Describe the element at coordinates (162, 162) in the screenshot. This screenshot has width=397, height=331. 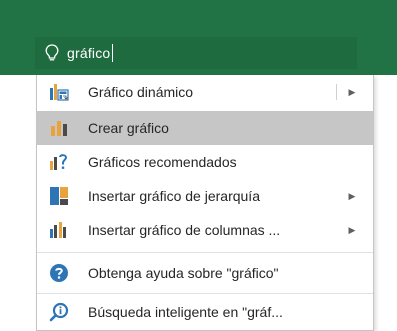
I see `menu-item-label: Gráficos recomendados` at that location.